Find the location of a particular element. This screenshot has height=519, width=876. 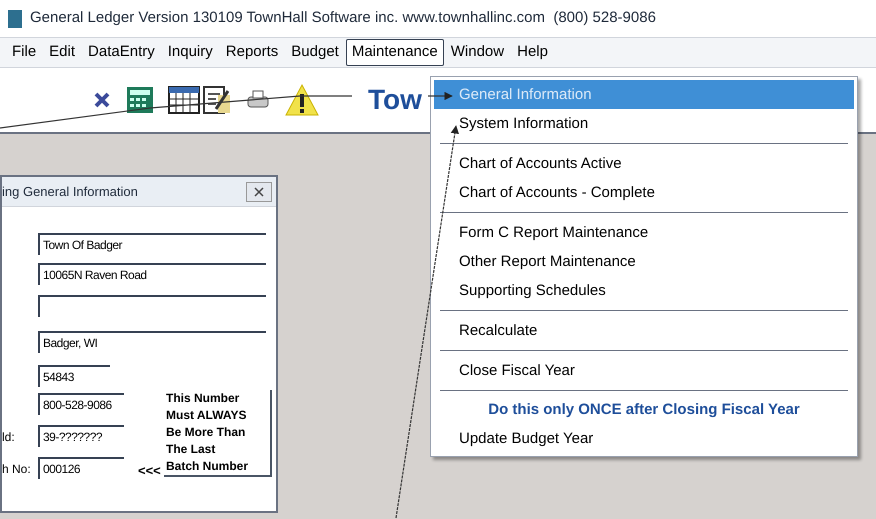

text-field: Badger, WI is located at coordinates (152, 342).